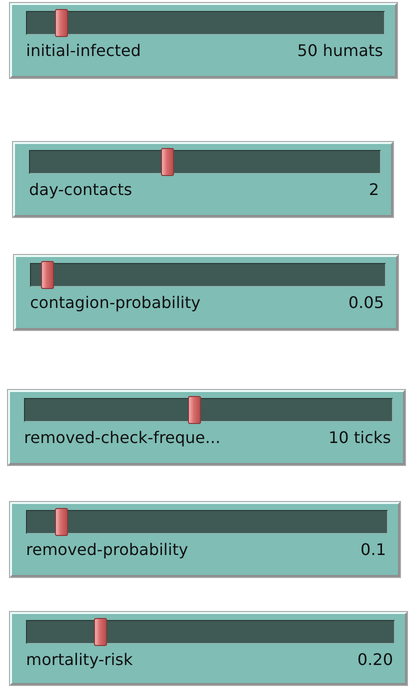 Image resolution: width=413 pixels, height=687 pixels. Describe the element at coordinates (340, 50) in the screenshot. I see `slider-value: 50 humats` at that location.